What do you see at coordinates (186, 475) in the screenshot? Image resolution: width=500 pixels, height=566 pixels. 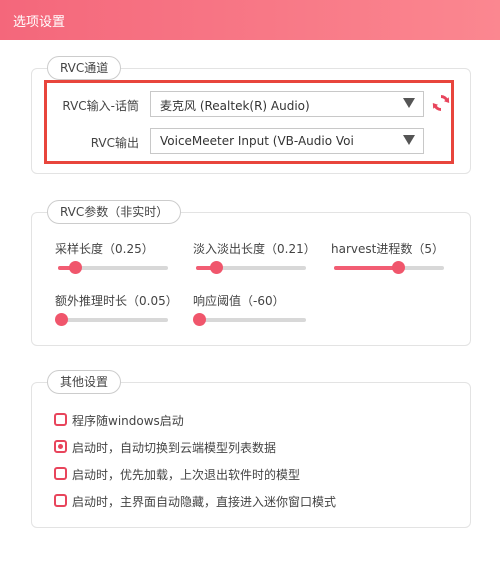 I see `option-label: 启动时，优先加载，上次退出软件时的模型` at bounding box center [186, 475].